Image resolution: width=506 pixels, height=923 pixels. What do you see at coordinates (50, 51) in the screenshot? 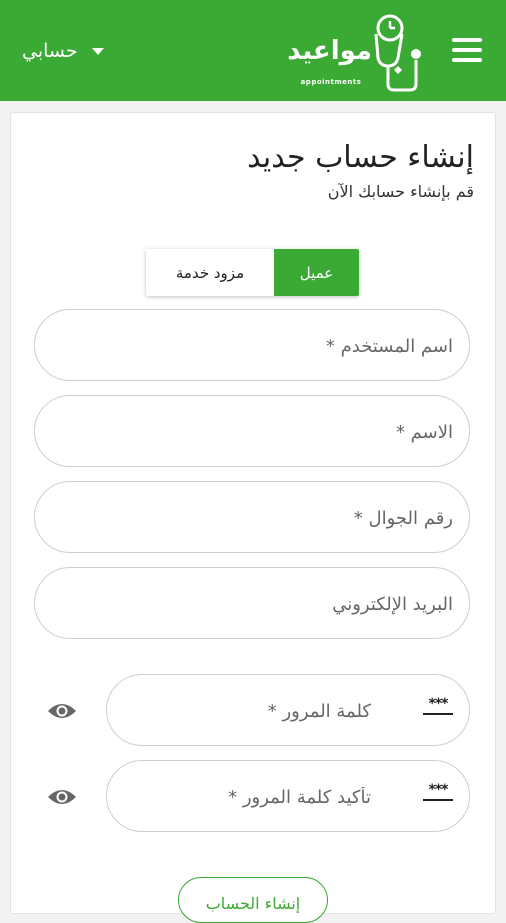
I see `account-label: حسابي` at bounding box center [50, 51].